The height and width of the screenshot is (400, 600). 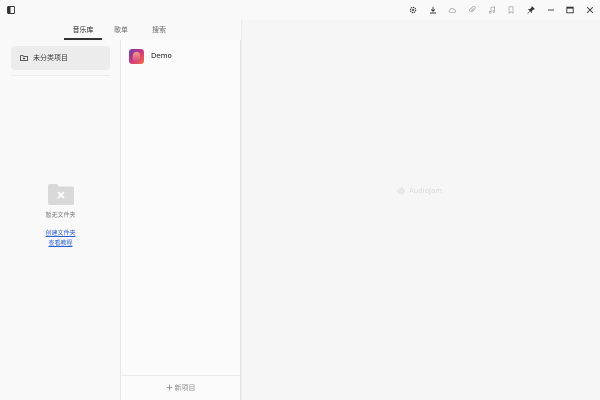 What do you see at coordinates (181, 56) in the screenshot?
I see `project-item: Demo` at bounding box center [181, 56].